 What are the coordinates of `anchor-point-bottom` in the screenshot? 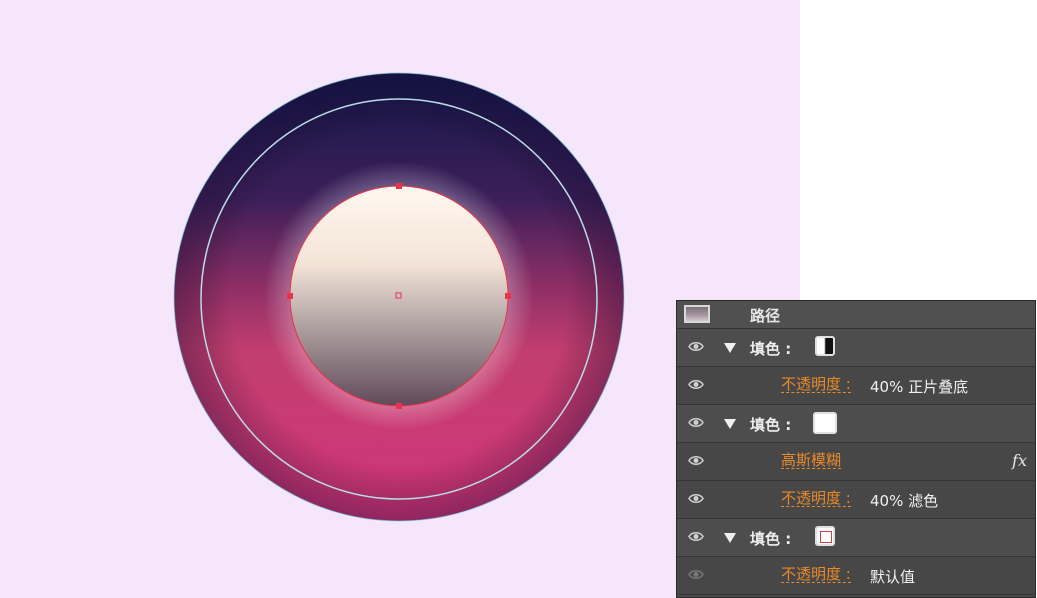 It's located at (399, 406).